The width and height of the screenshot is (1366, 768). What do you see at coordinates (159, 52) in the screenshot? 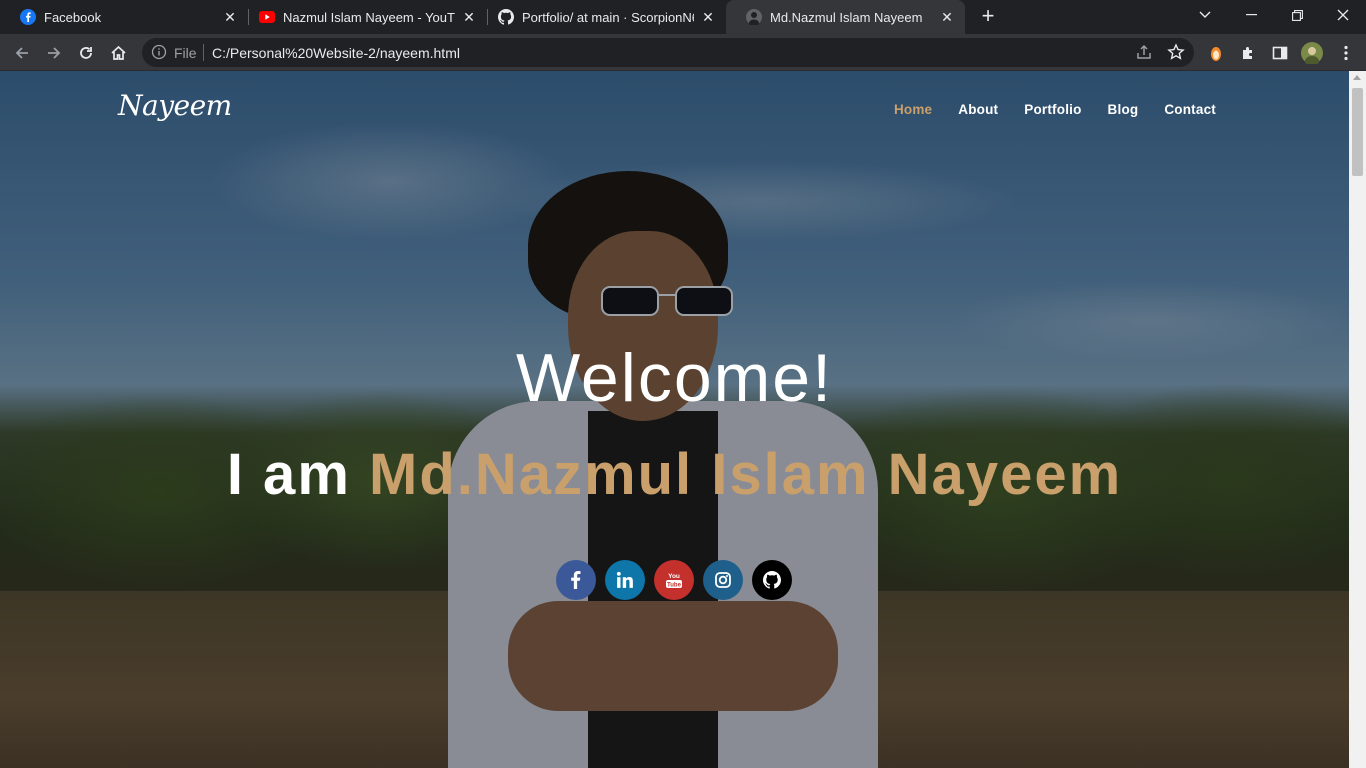
I see `info-icon` at bounding box center [159, 52].